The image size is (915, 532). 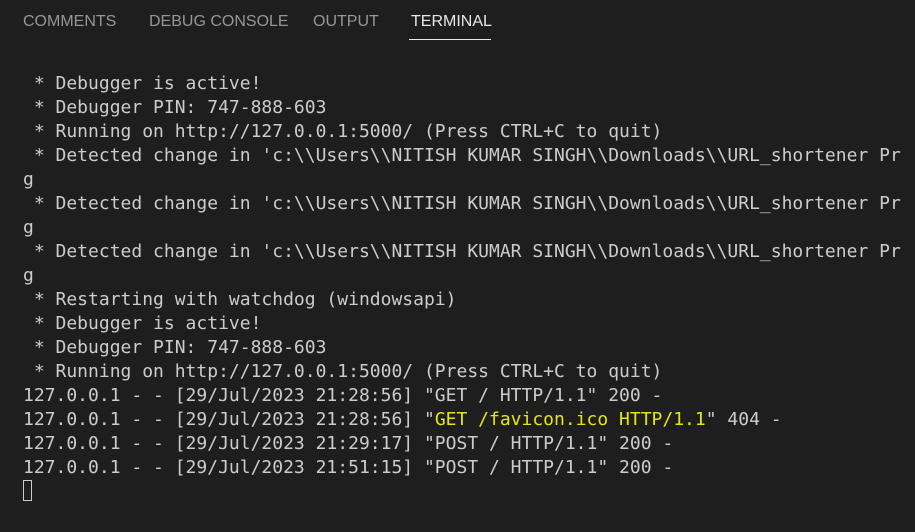 What do you see at coordinates (219, 22) in the screenshot?
I see `tab-debug-console: DEBUG CONSOLE` at bounding box center [219, 22].